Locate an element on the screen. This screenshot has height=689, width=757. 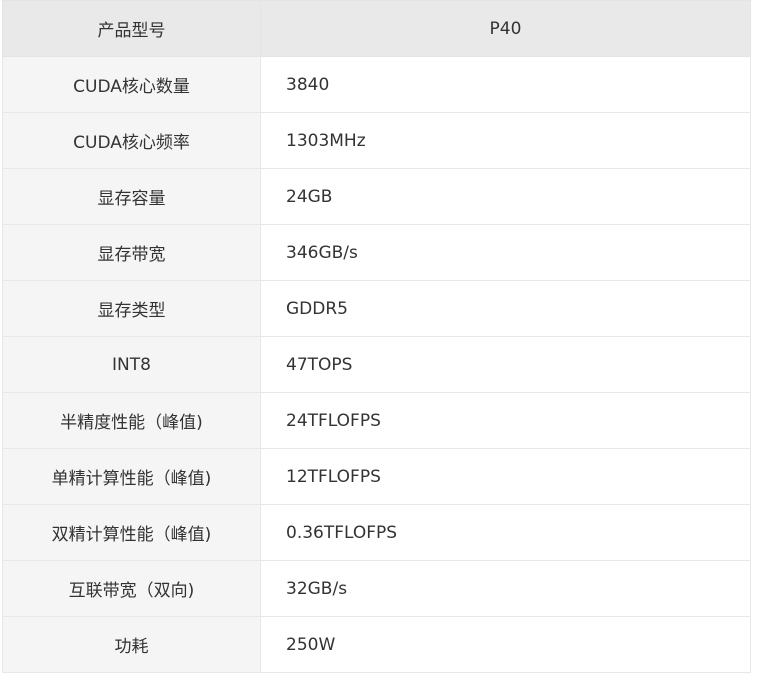
table-row: 互联带宽（双向) 32GB/s is located at coordinates (376, 588).